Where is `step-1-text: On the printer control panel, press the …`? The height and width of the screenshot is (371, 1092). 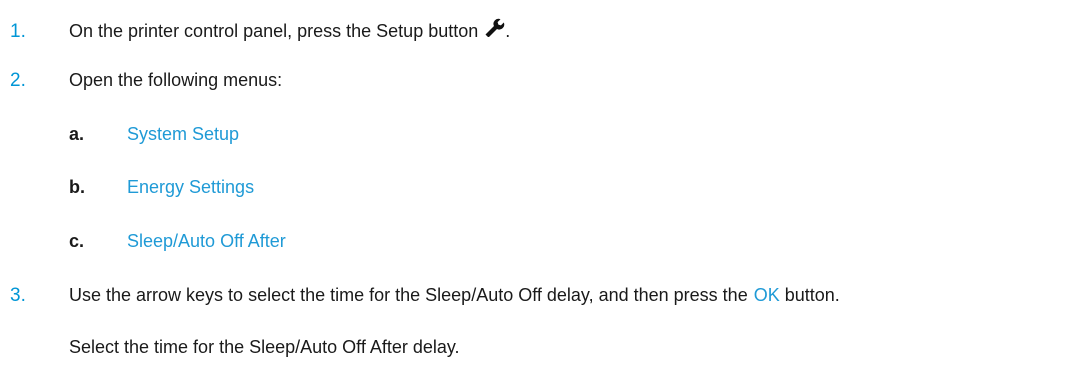
step-1-text: On the printer control panel, press the … is located at coordinates (274, 31).